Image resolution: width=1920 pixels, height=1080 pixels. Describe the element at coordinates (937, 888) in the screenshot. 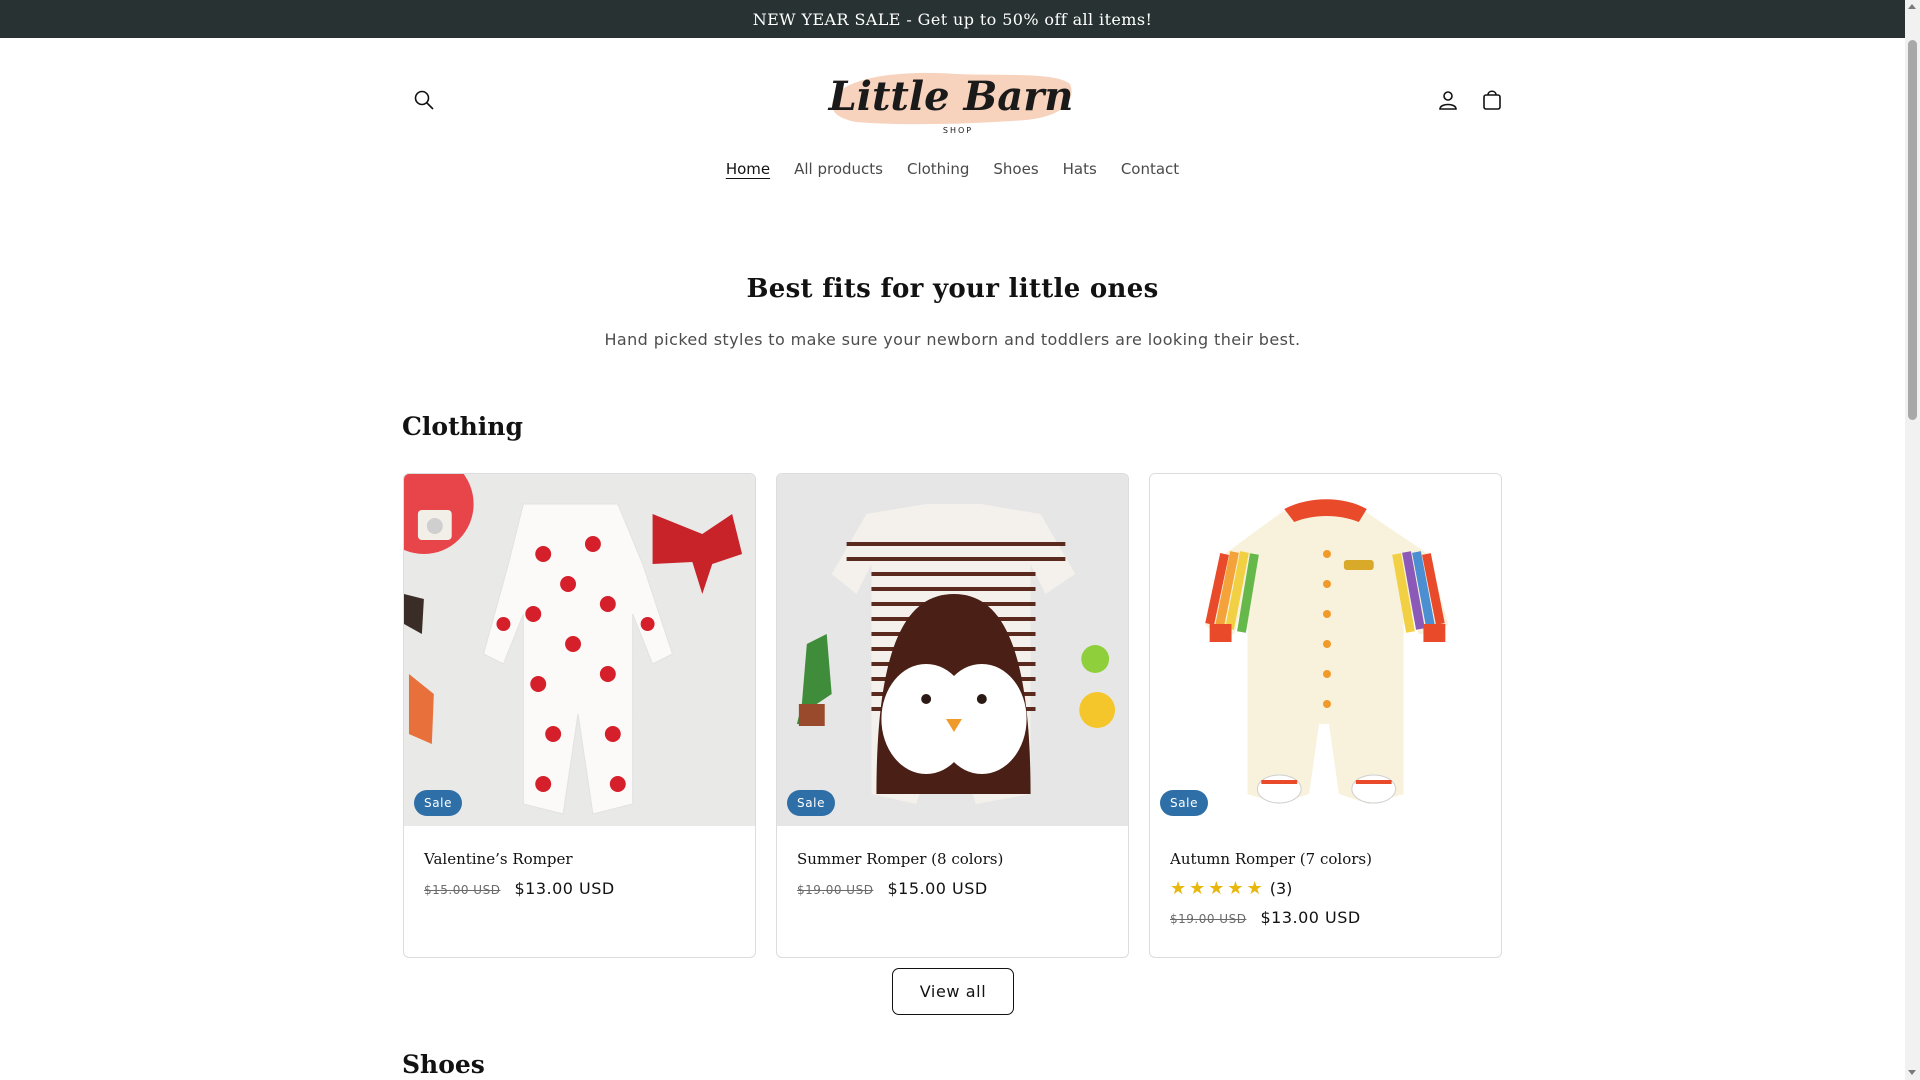

I see `price-sale: $15.00 USD` at that location.